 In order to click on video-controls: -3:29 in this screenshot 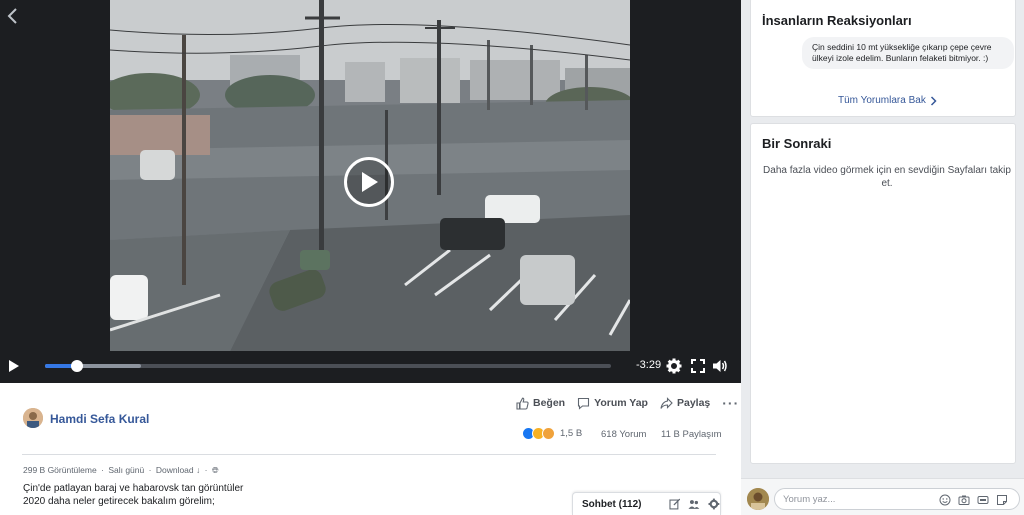, I will do `click(370, 367)`.